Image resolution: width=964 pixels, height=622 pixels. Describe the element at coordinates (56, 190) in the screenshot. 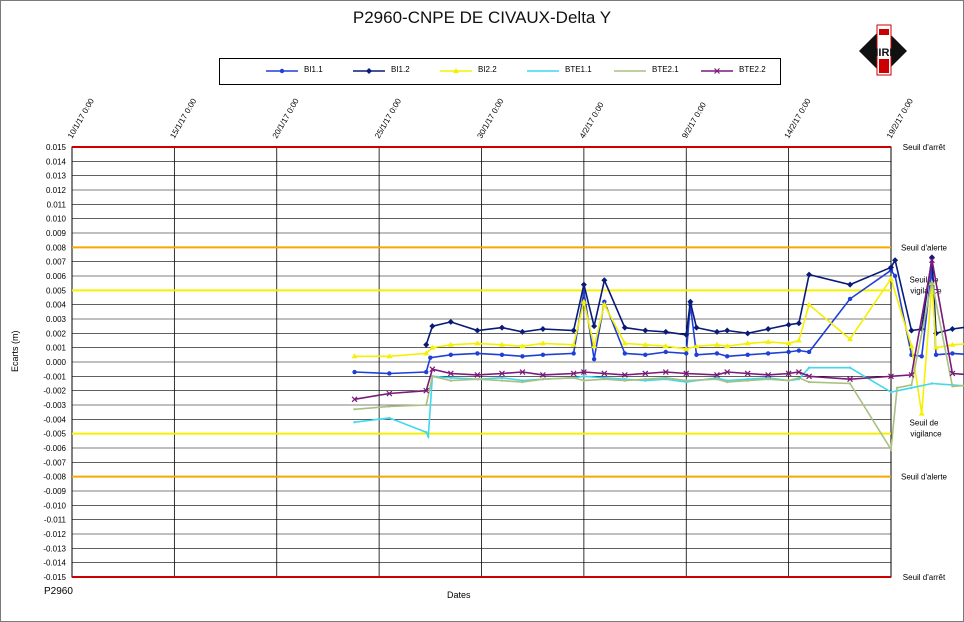

I see `y-tick-label: 0.012` at that location.